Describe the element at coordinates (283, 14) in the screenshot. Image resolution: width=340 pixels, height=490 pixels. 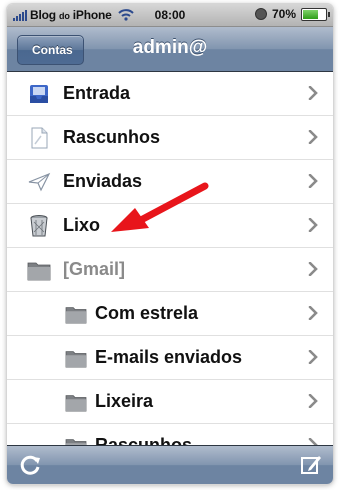
I see `battery-percent: 70%` at that location.